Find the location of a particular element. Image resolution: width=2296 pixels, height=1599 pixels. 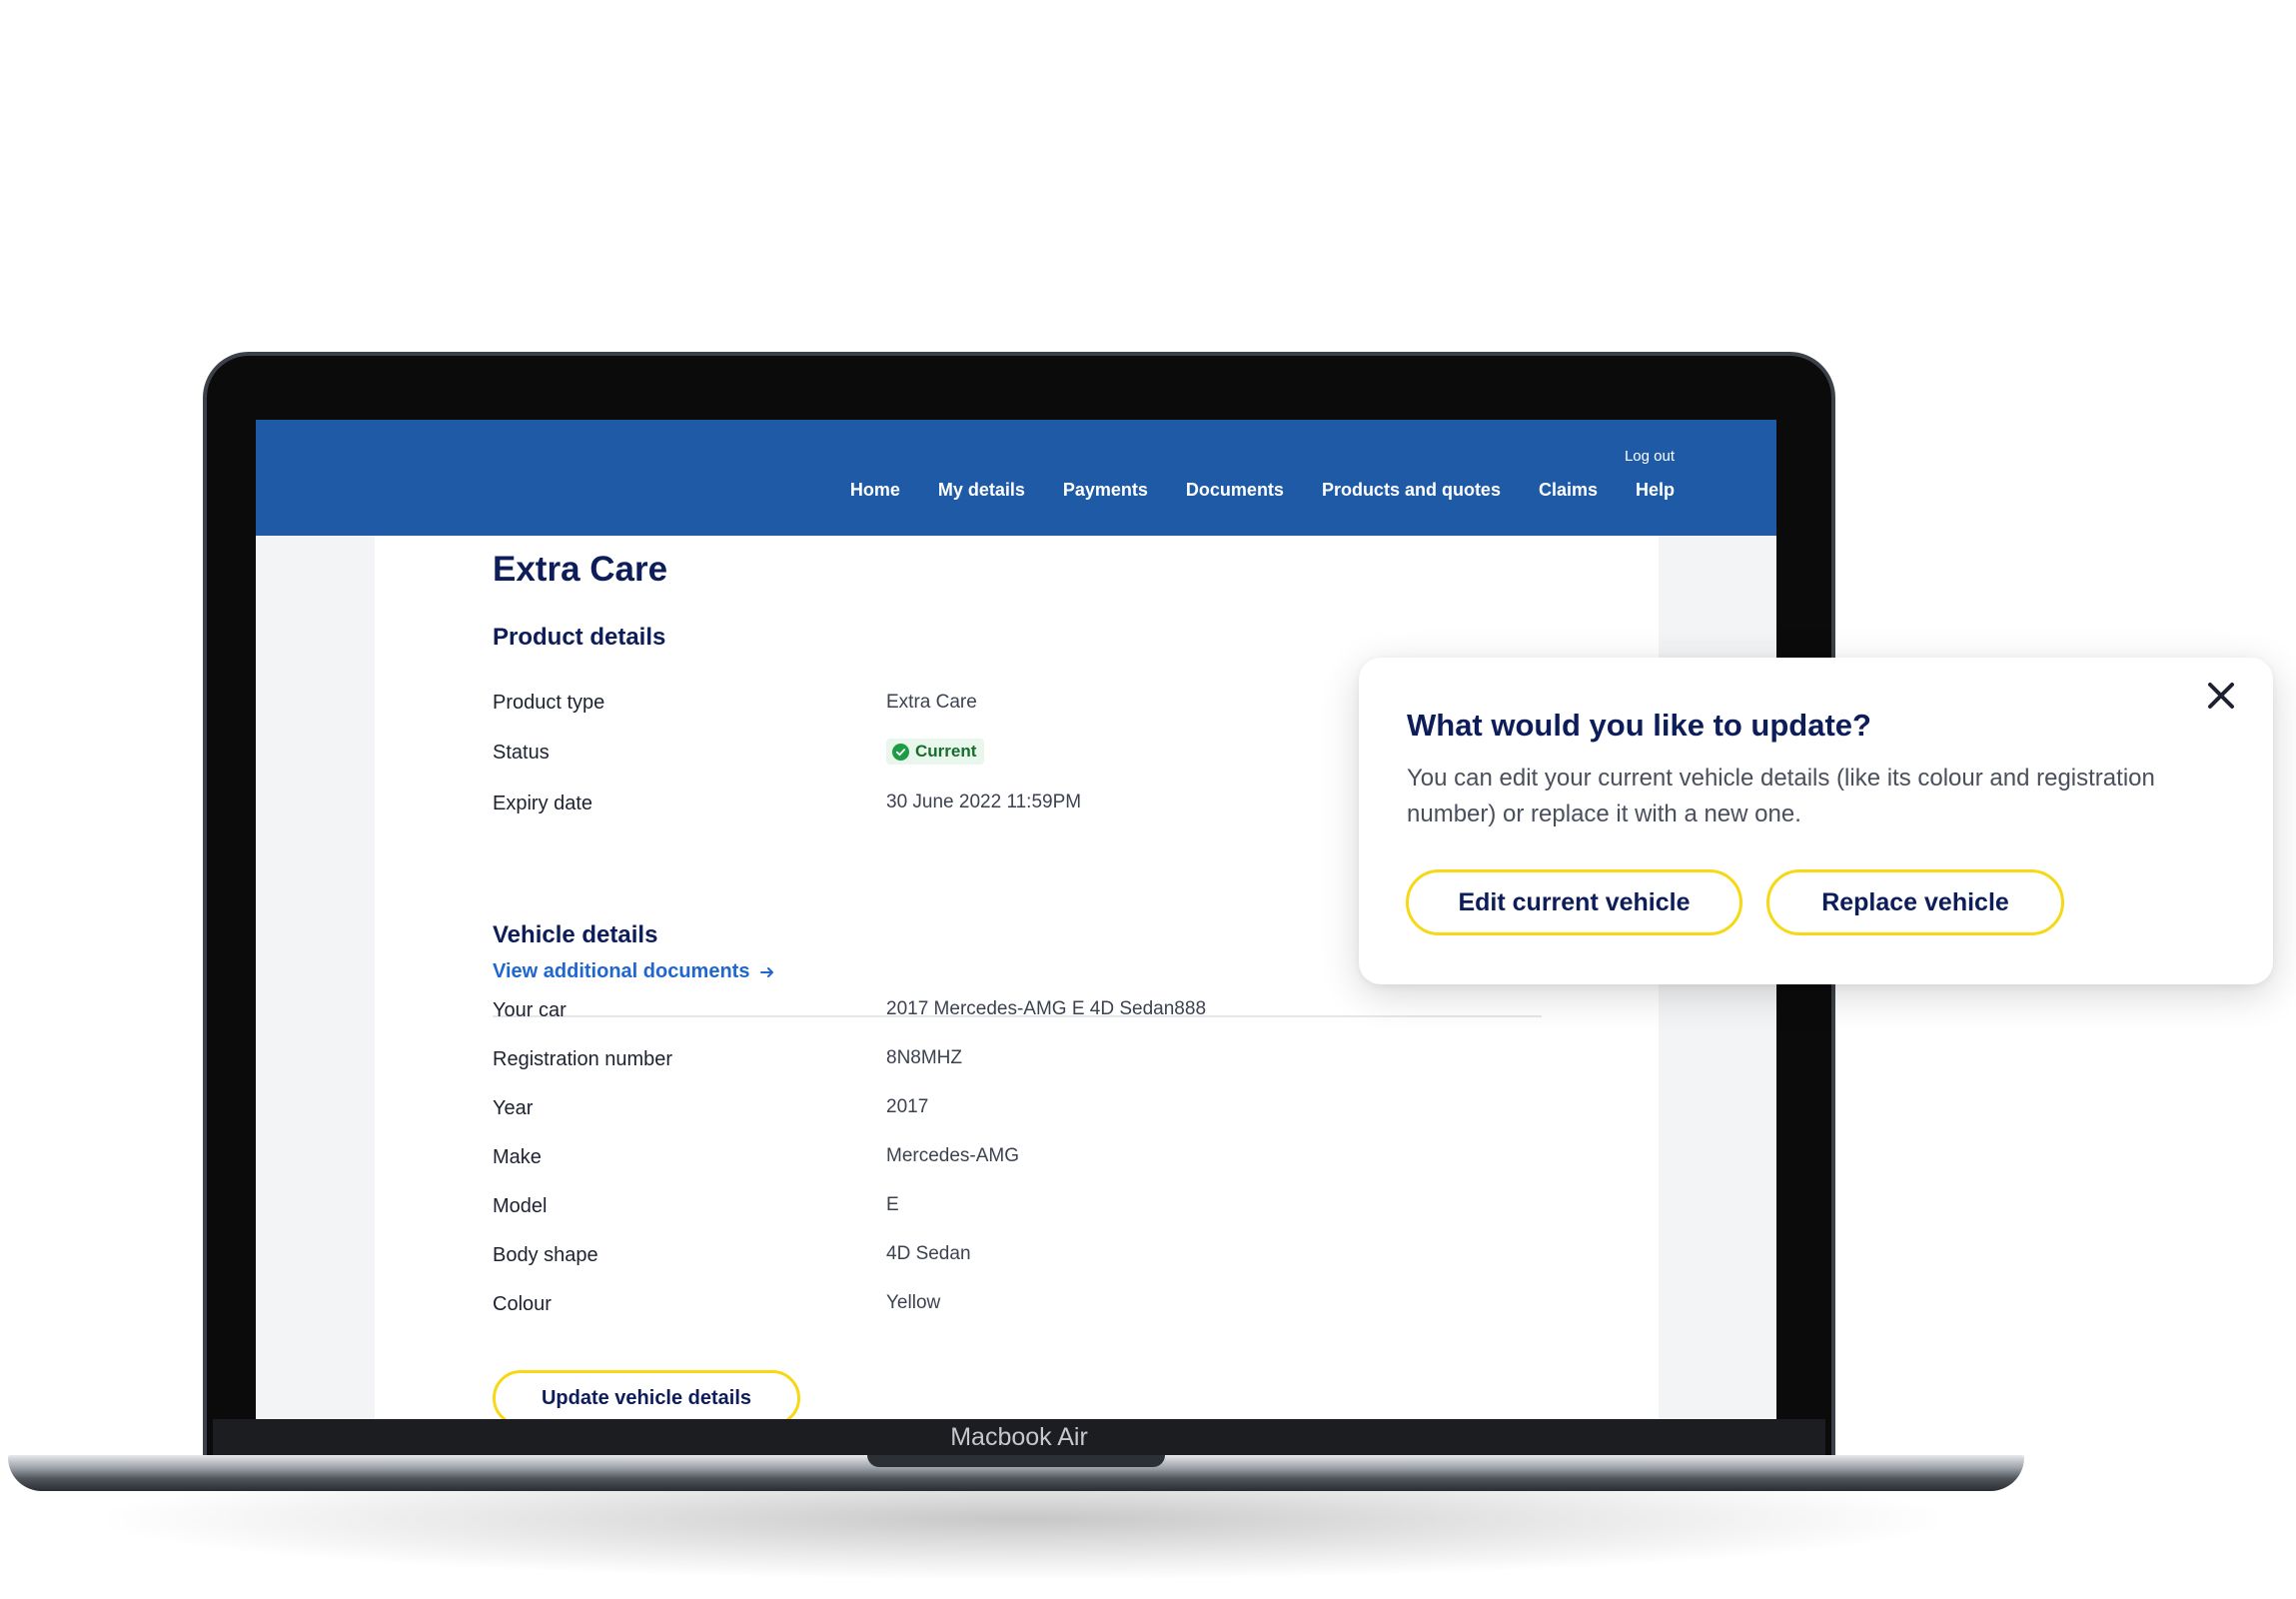

product-details-heading: Product details is located at coordinates (579, 637).